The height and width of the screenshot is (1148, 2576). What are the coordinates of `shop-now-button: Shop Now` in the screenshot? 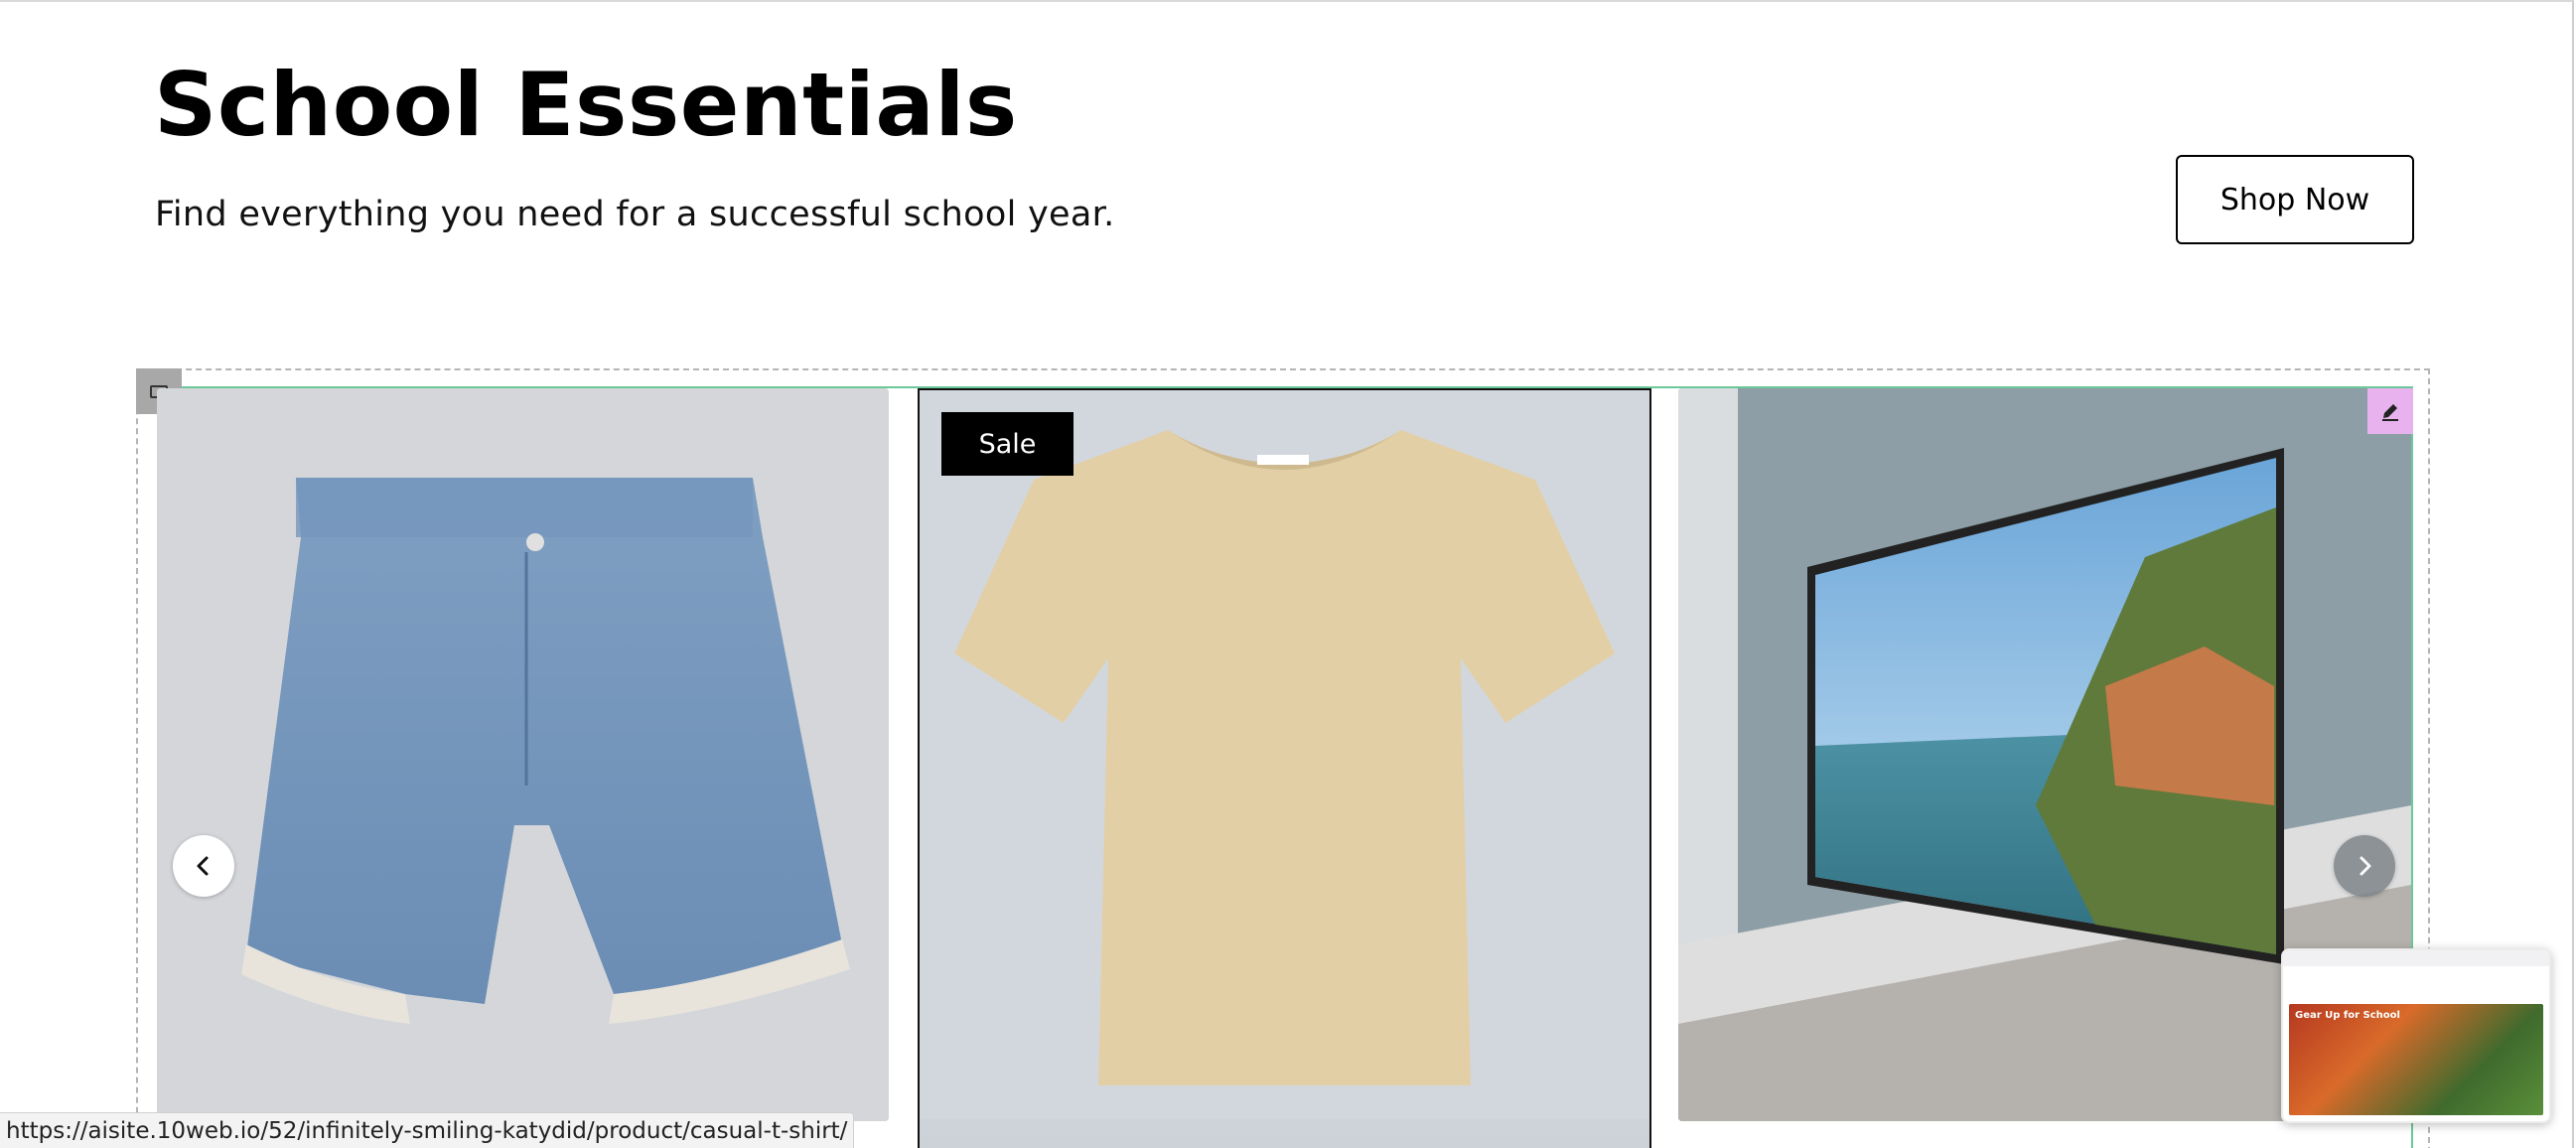 It's located at (2295, 199).